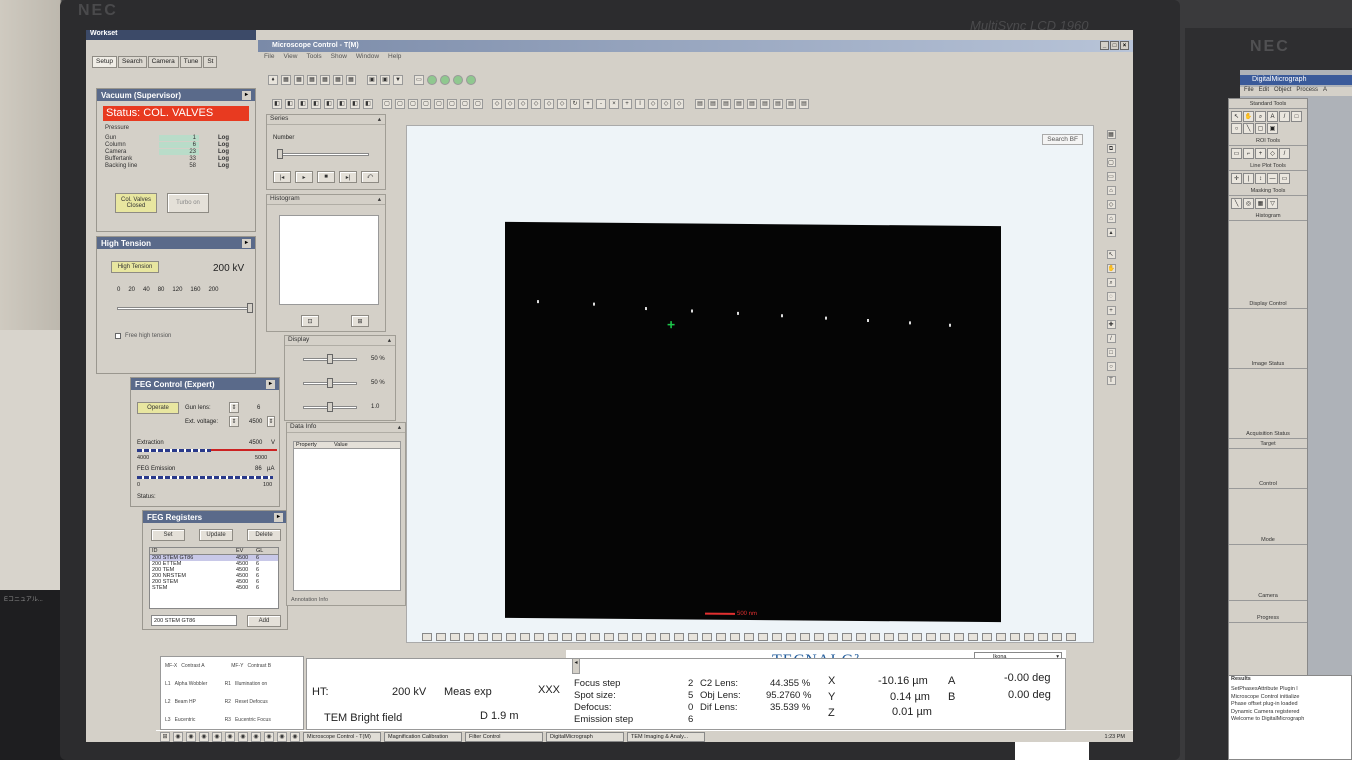  Describe the element at coordinates (1111, 232) in the screenshot. I see `tool-icon: ▴` at that location.